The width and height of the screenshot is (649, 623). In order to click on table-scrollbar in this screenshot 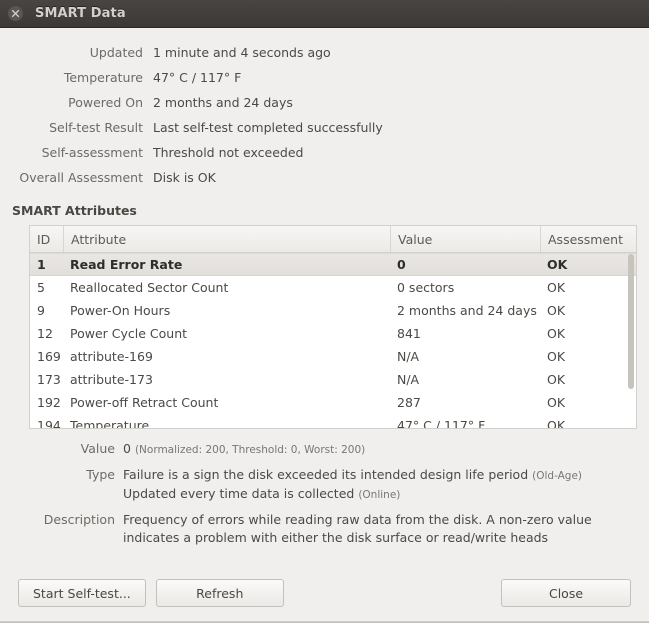, I will do `click(631, 341)`.